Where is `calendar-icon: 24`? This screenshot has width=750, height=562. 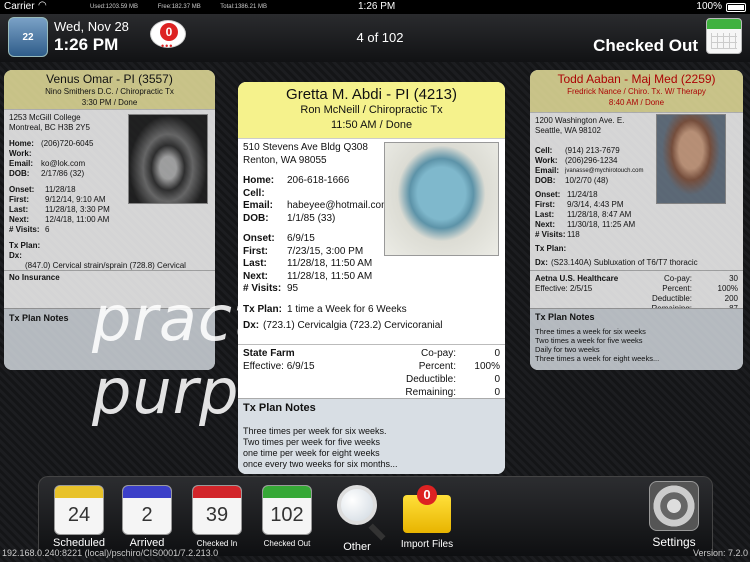
calendar-icon: 24 is located at coordinates (79, 510).